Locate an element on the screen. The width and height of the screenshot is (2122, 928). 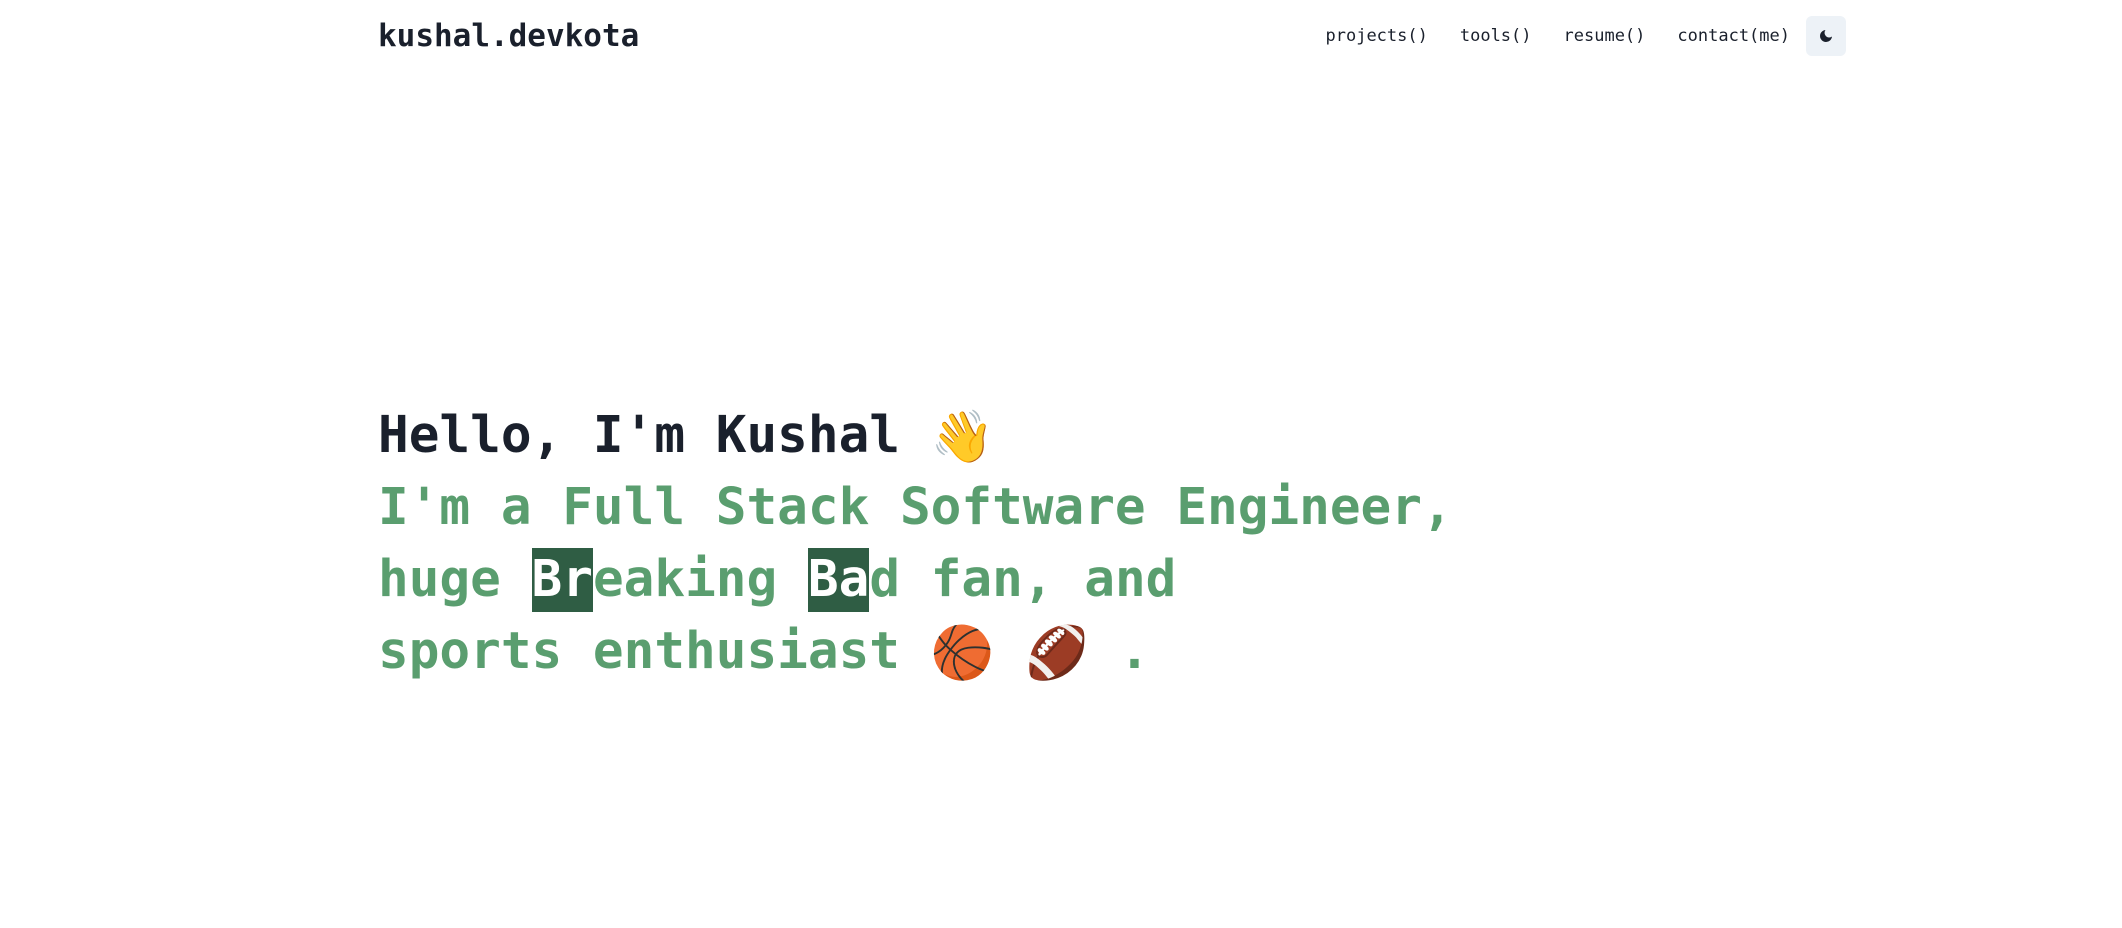
nav-link-tools: tools() is located at coordinates (1496, 36).